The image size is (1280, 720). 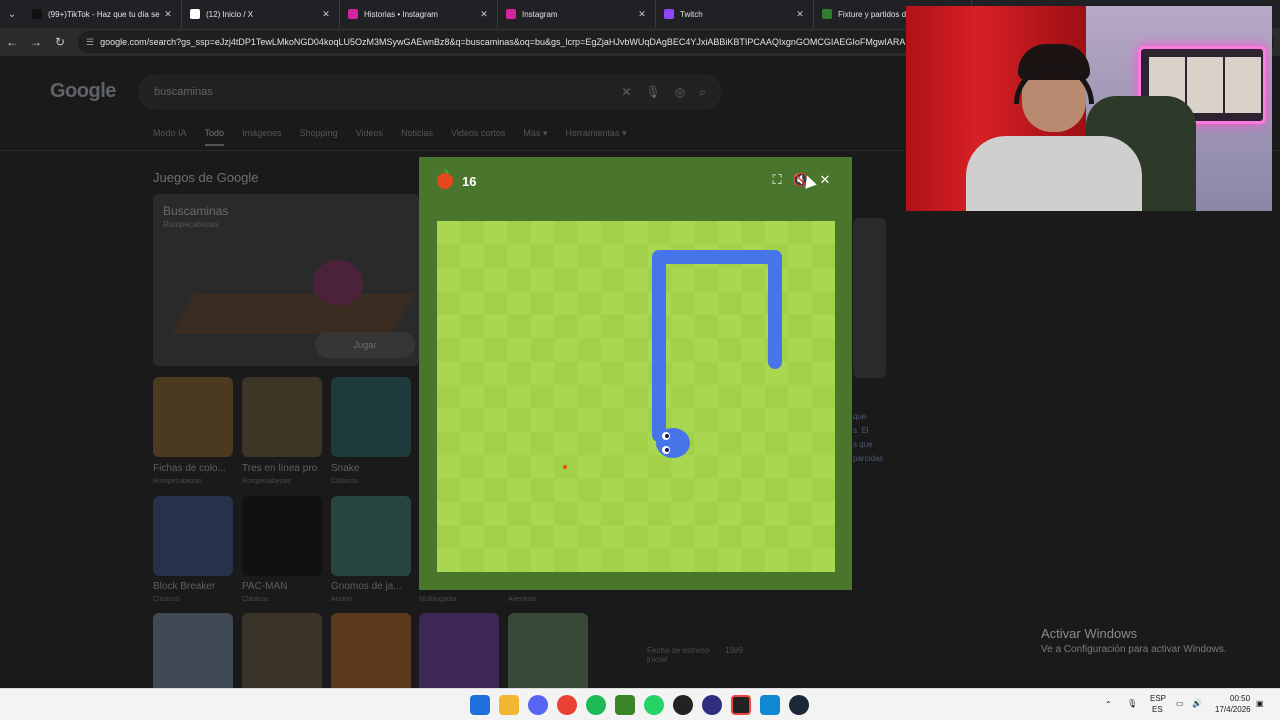 I want to click on volume-icon: 🔊, so click(x=1197, y=703).